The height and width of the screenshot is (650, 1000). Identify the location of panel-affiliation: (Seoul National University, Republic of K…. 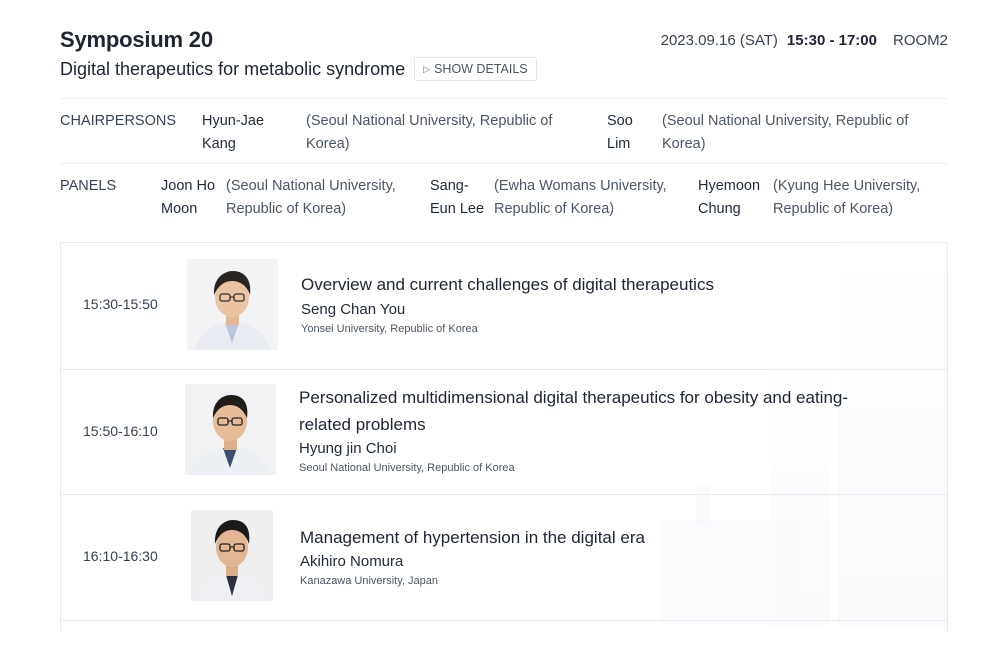
(311, 197).